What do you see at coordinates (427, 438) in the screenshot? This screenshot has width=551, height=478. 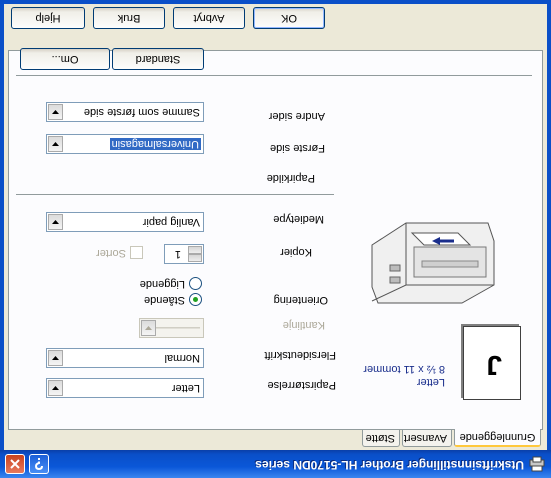 I see `tab-advanced: Avansert` at bounding box center [427, 438].